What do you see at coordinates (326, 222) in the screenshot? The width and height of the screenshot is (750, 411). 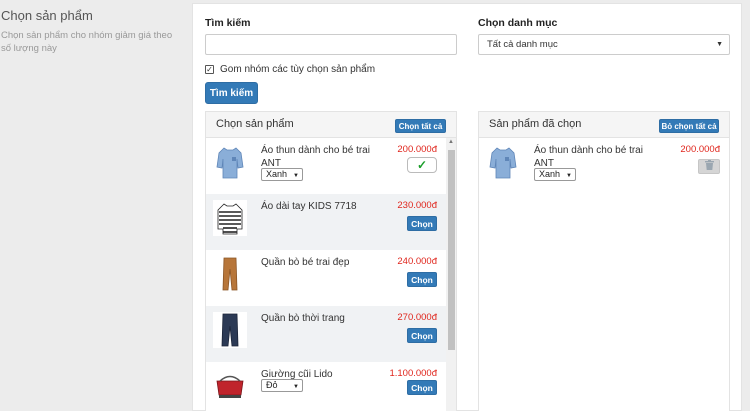 I see `product-row: Áo dài tay KIDS 7718 230.000đ Chọn` at bounding box center [326, 222].